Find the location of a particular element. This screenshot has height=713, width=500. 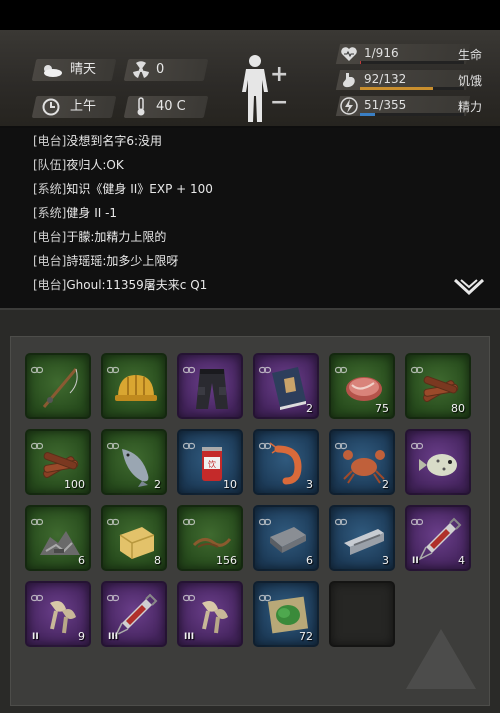

inventory-slot: 饮 10 is located at coordinates (210, 462).